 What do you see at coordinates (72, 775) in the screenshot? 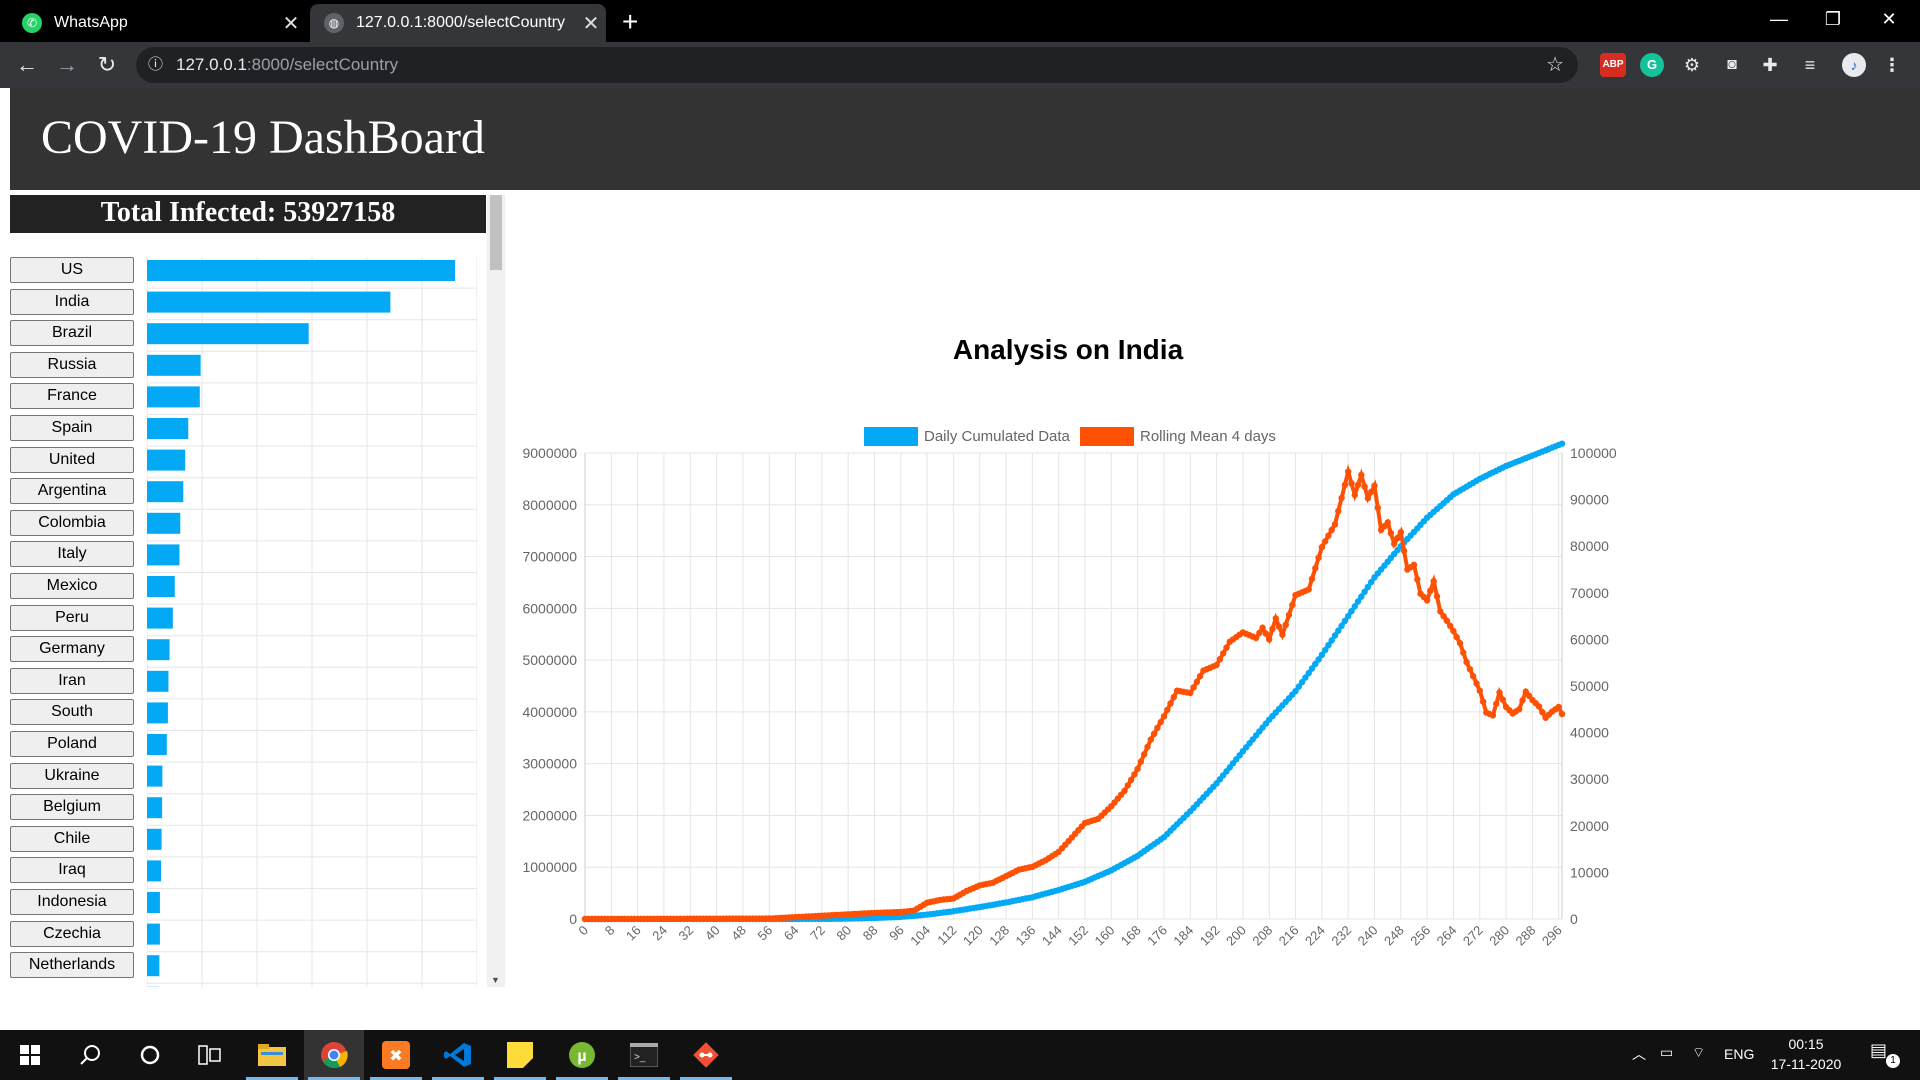
I see `country-button: Ukraine` at bounding box center [72, 775].